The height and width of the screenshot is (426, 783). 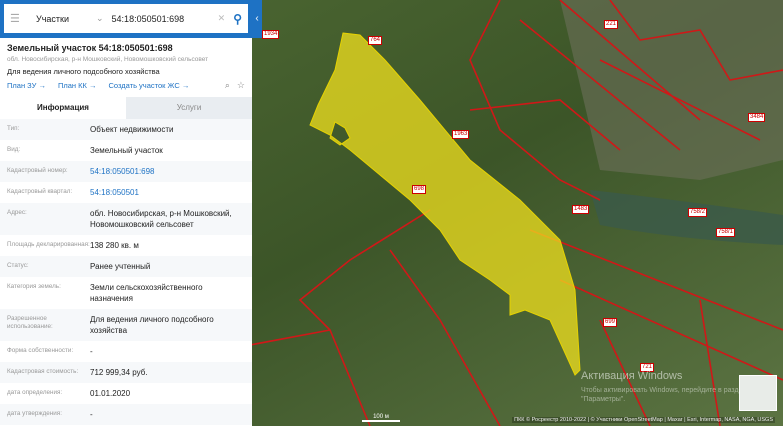 What do you see at coordinates (77, 85) in the screenshot?
I see `plan-kk-link: План КК →` at bounding box center [77, 85].